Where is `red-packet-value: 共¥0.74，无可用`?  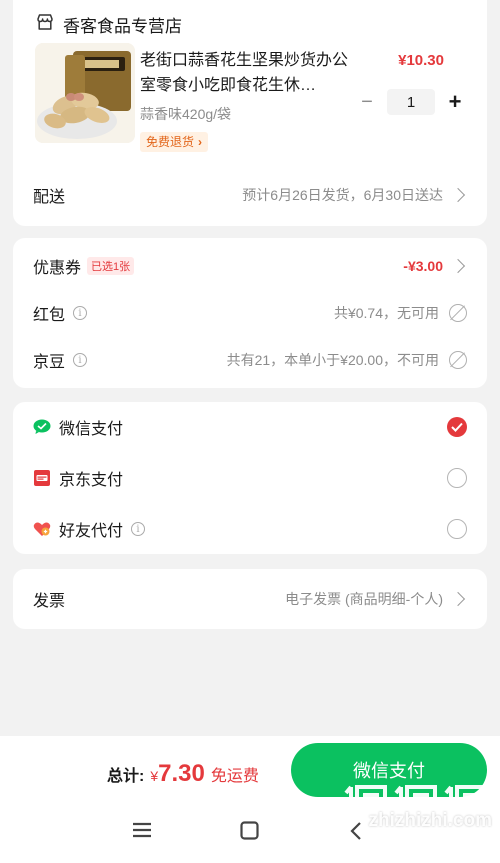
red-packet-value: 共¥0.74，无可用 is located at coordinates (386, 313).